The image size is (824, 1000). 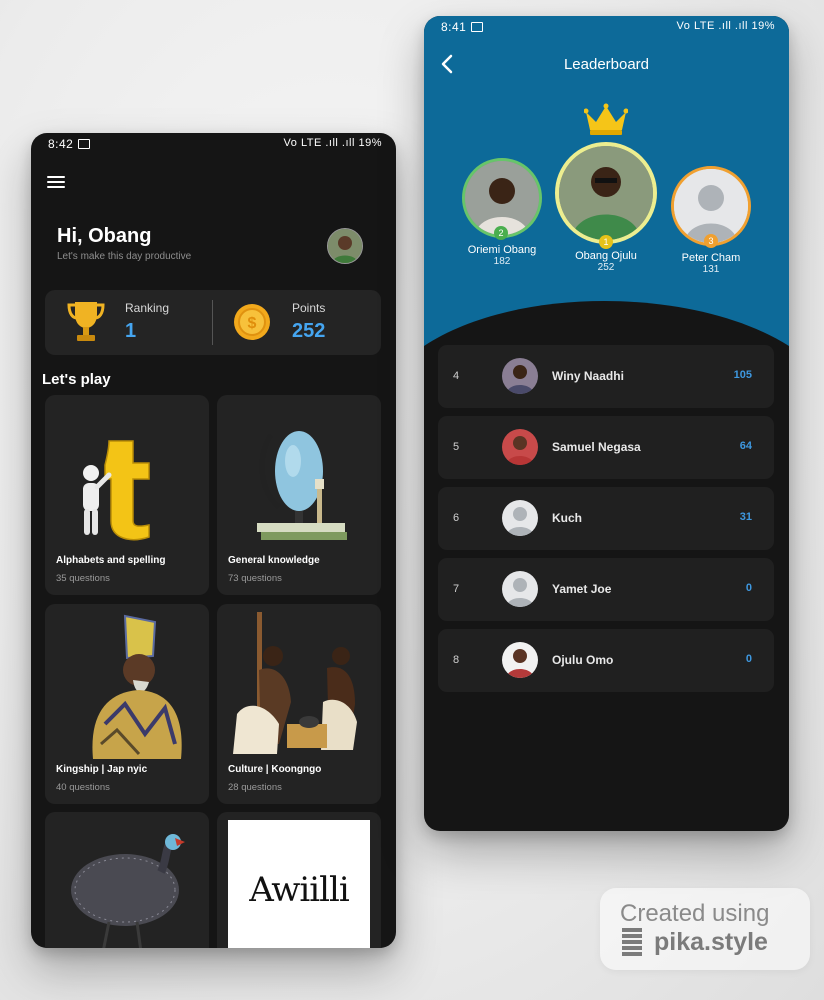 I want to click on credit-brand: pika.style, so click(x=711, y=942).